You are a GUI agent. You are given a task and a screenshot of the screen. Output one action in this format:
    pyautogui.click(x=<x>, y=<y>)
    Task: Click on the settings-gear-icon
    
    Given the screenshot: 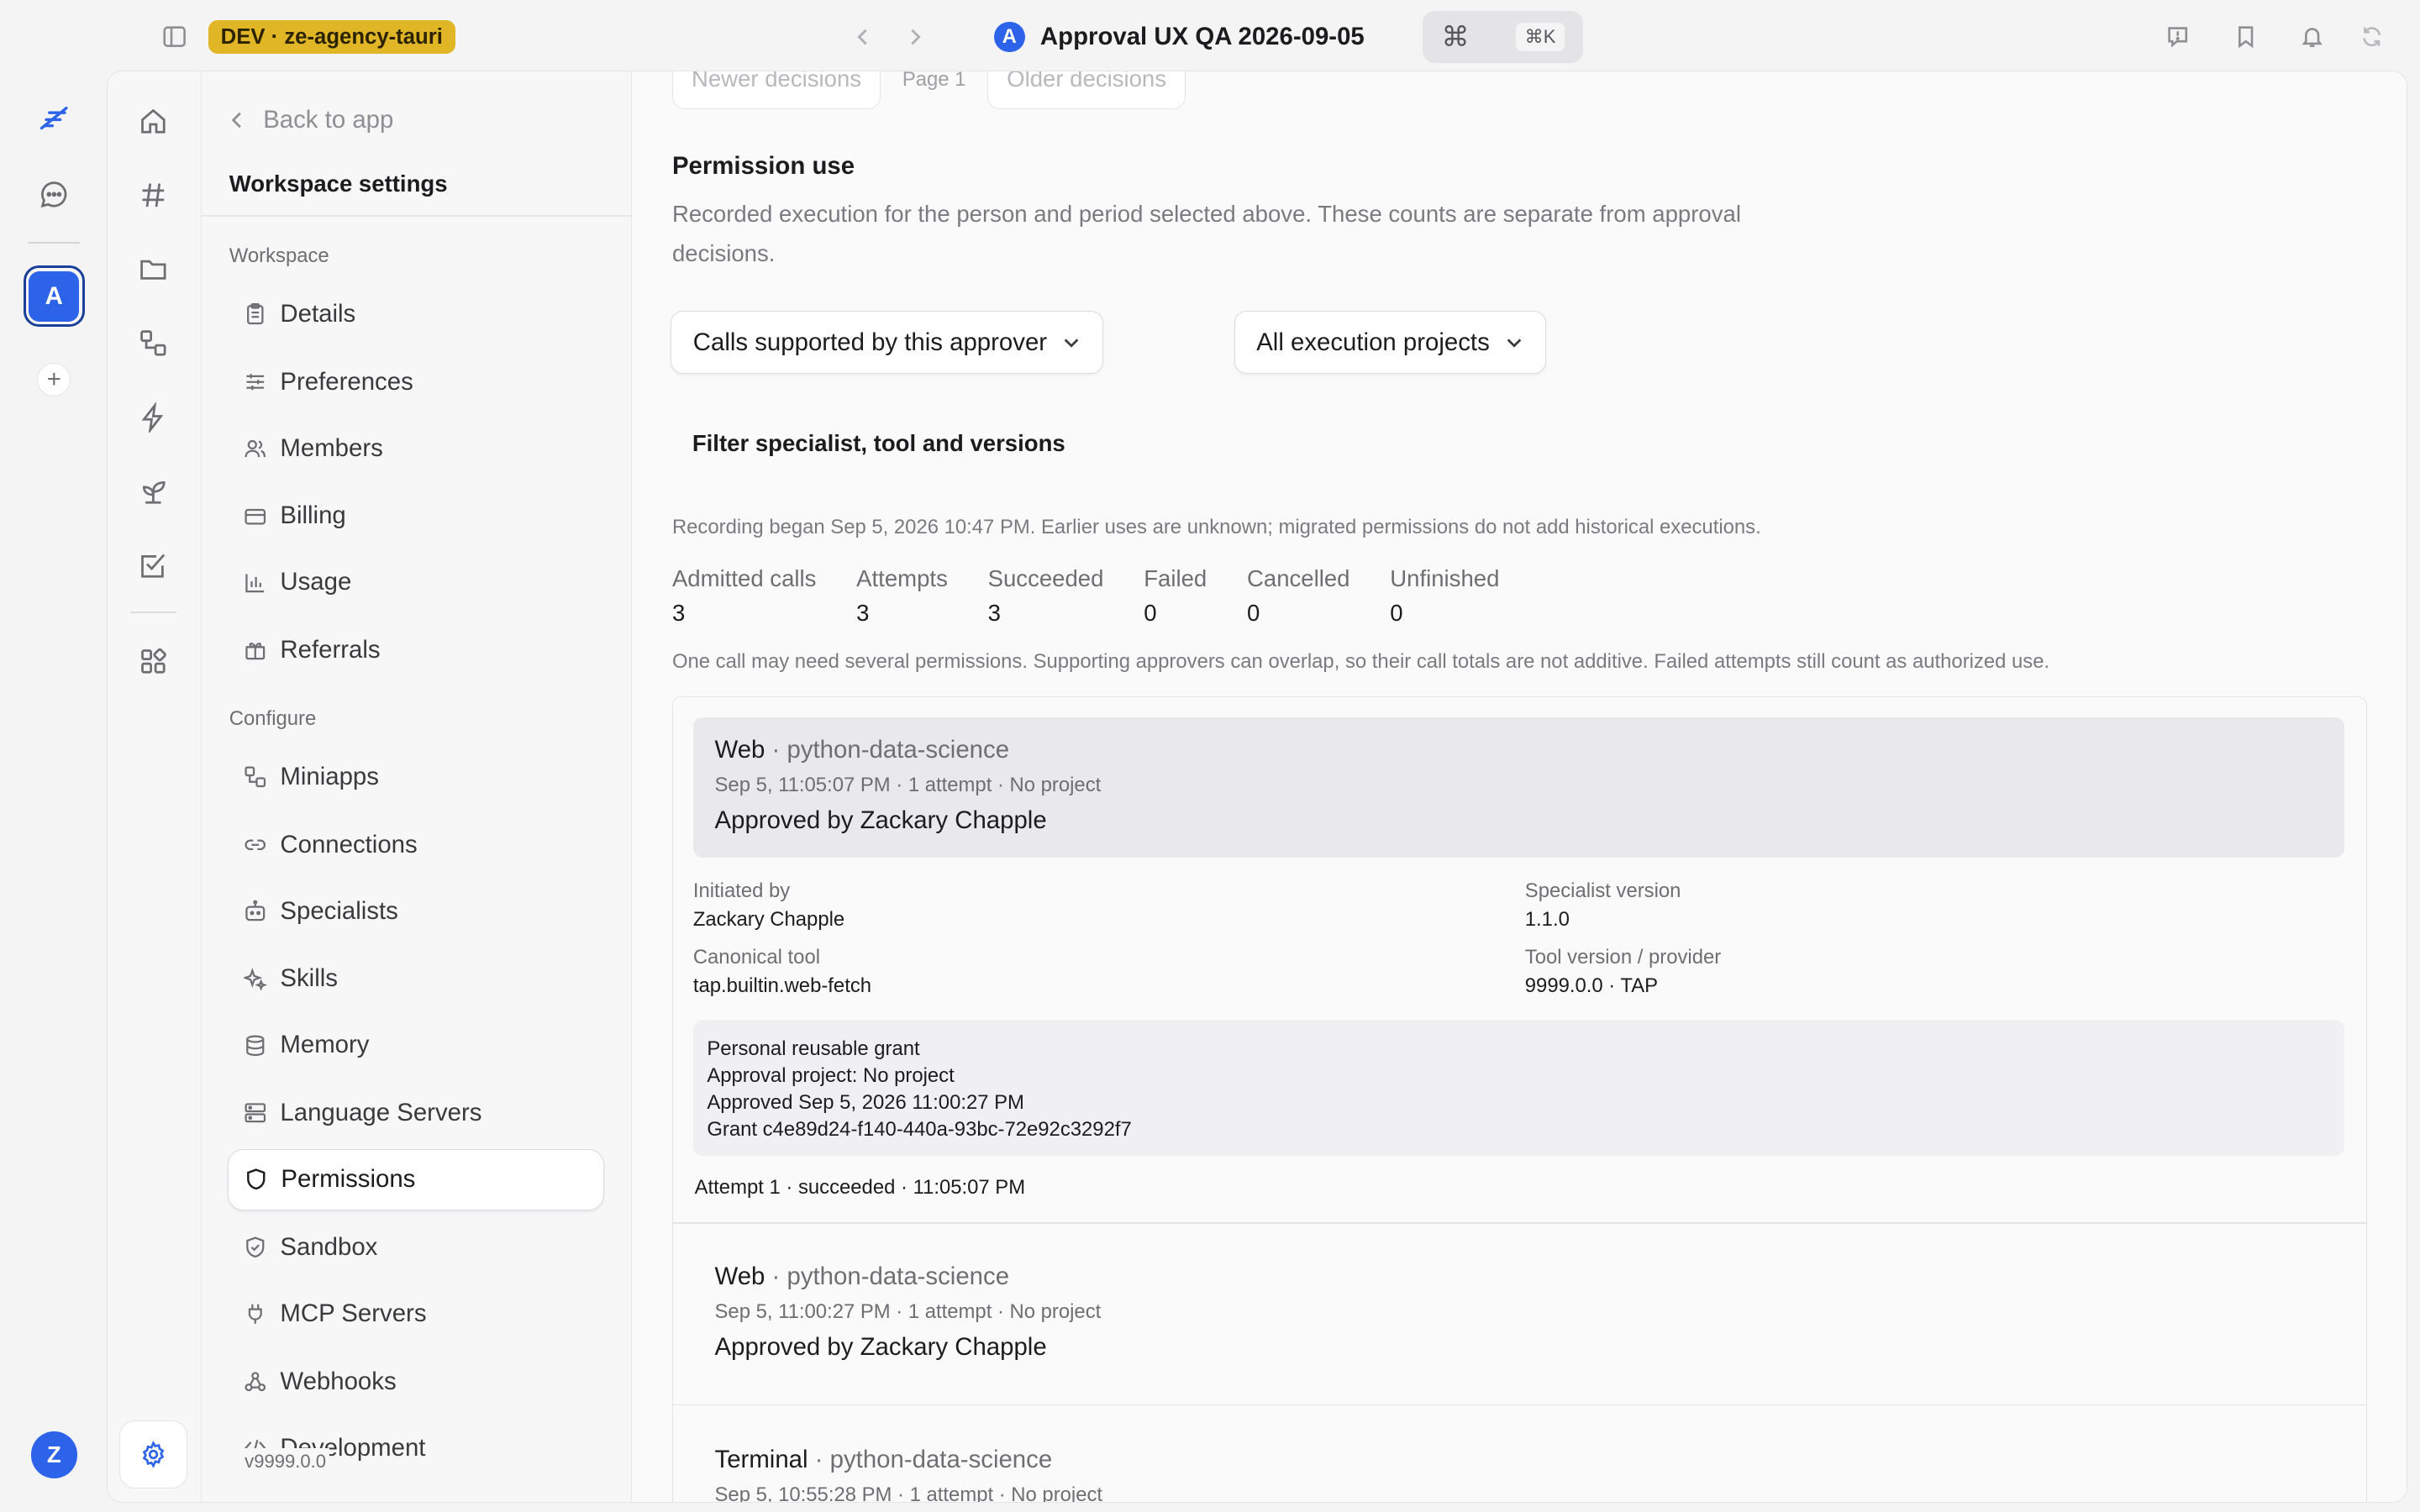 What is the action you would take?
    pyautogui.click(x=153, y=1454)
    